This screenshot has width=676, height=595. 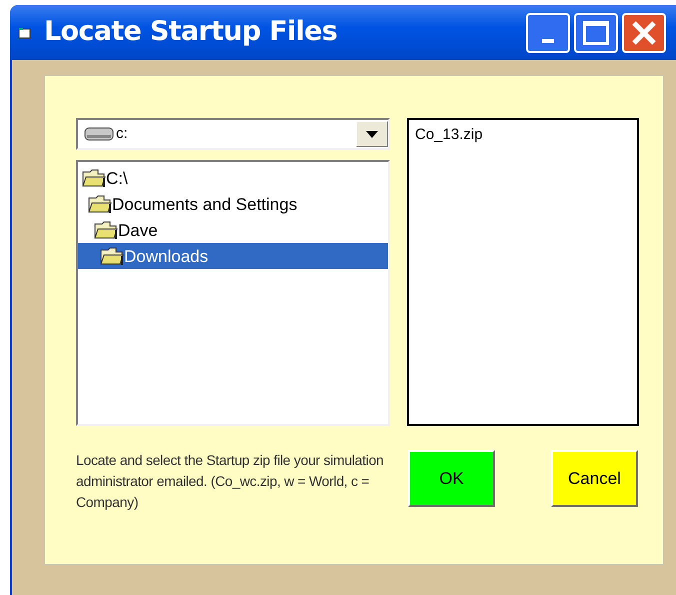 What do you see at coordinates (230, 481) in the screenshot?
I see `instructions-text: Locate and select the Startup zip file your simulation administrator emailed. (Co_wc.zip, w = World, c = Company)` at bounding box center [230, 481].